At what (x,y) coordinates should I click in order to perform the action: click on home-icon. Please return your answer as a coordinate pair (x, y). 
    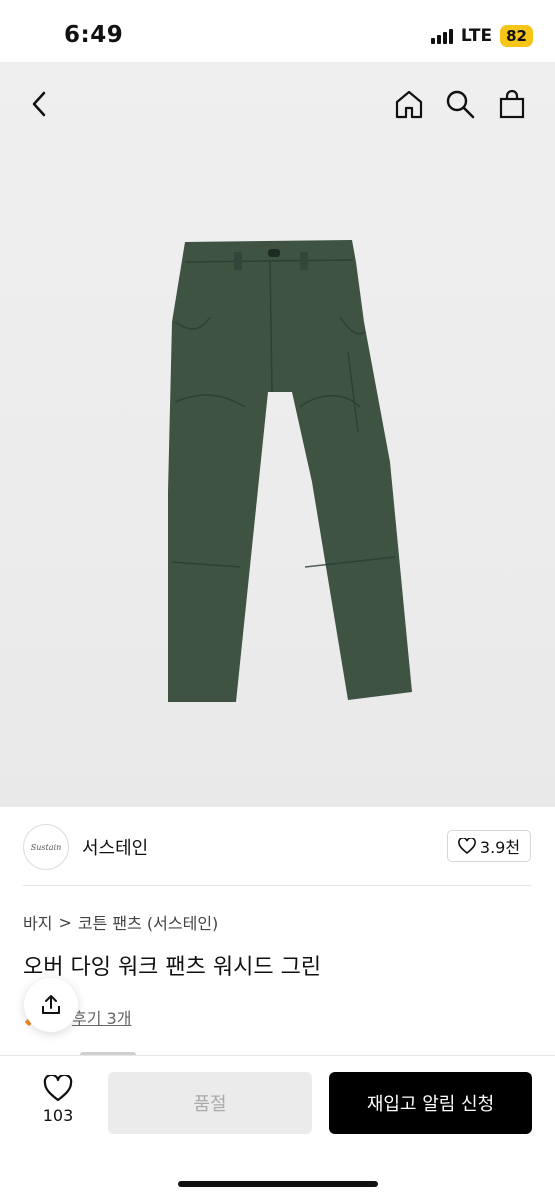
    Looking at the image, I should click on (409, 104).